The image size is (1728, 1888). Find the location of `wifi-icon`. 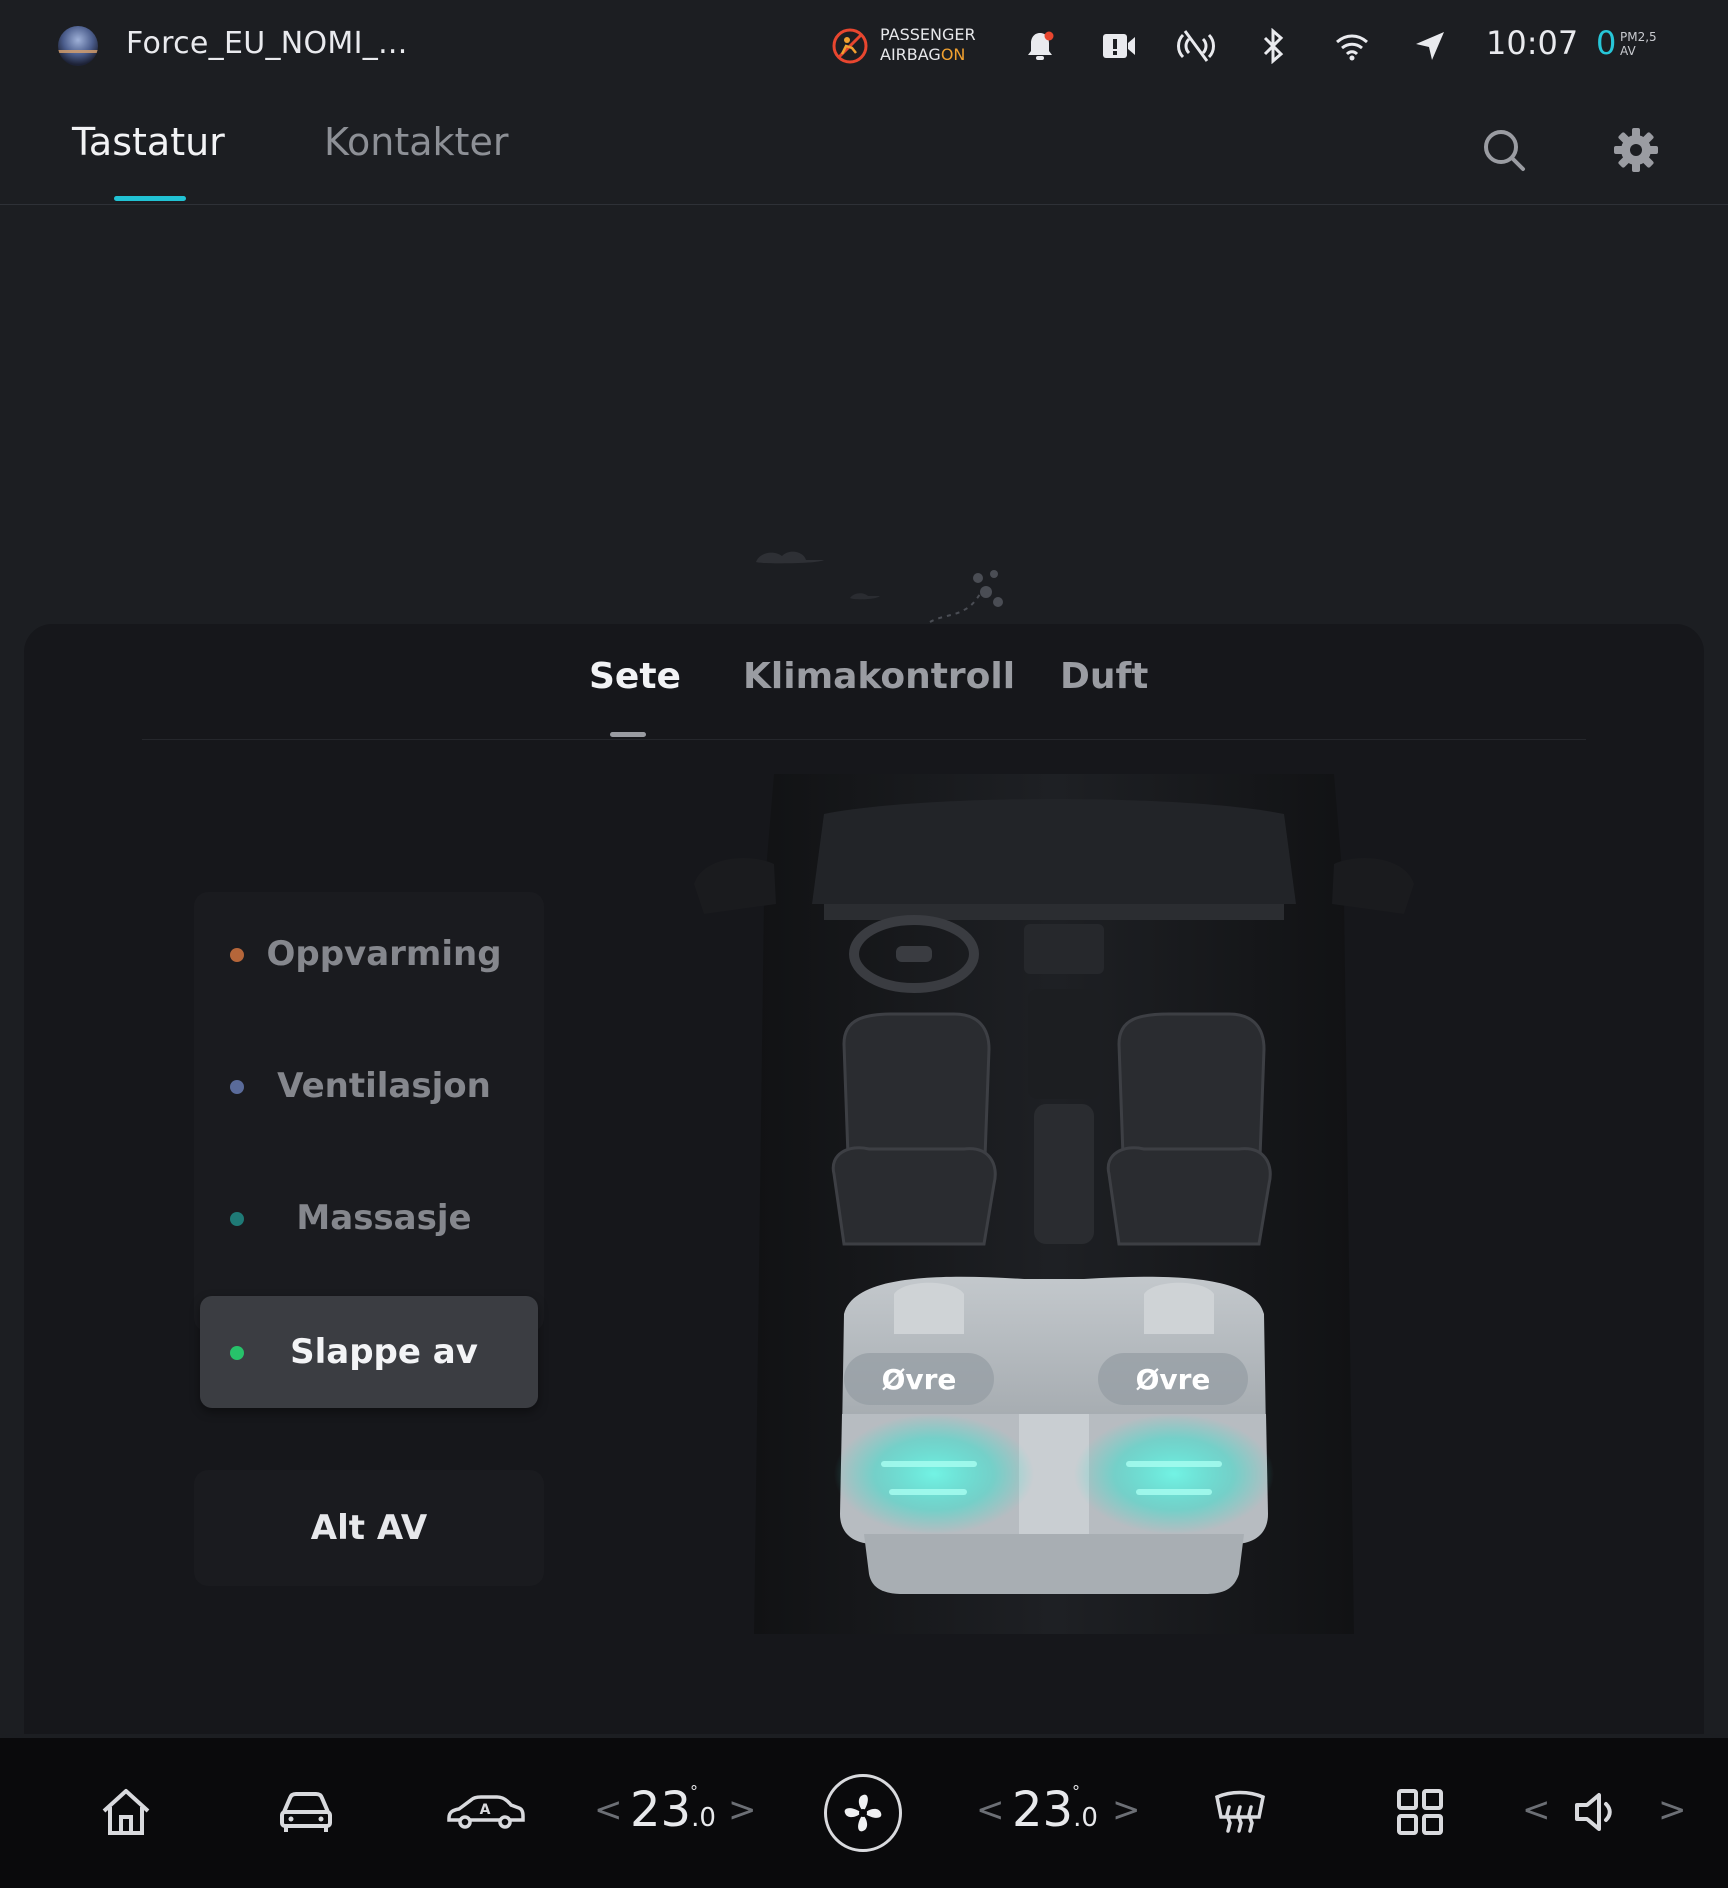

wifi-icon is located at coordinates (1352, 46).